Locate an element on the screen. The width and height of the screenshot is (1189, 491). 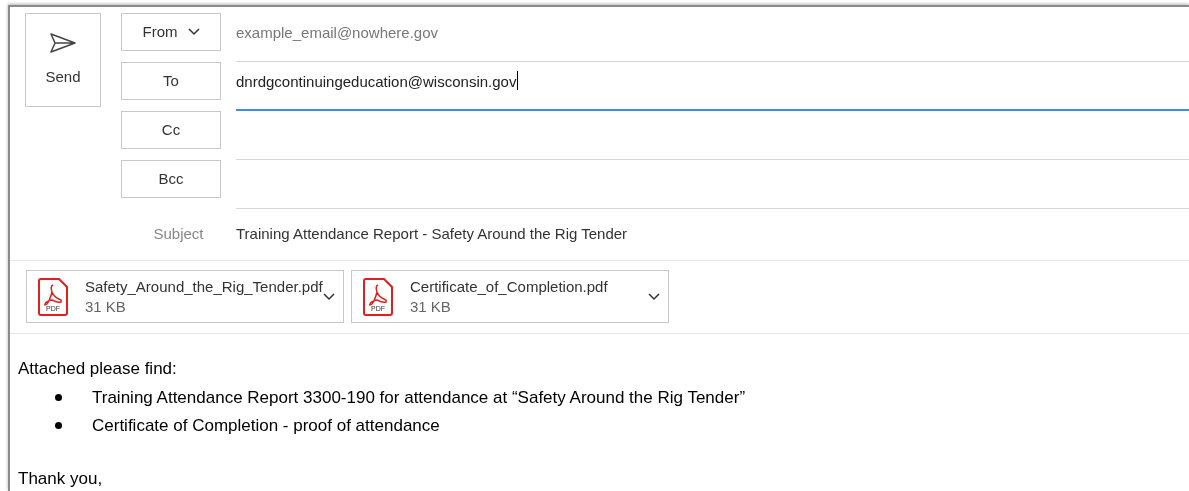
bullet-text: Training Attendance Report 3300-190 for attendance at “Safety Around the Rig Tender” is located at coordinates (419, 397).